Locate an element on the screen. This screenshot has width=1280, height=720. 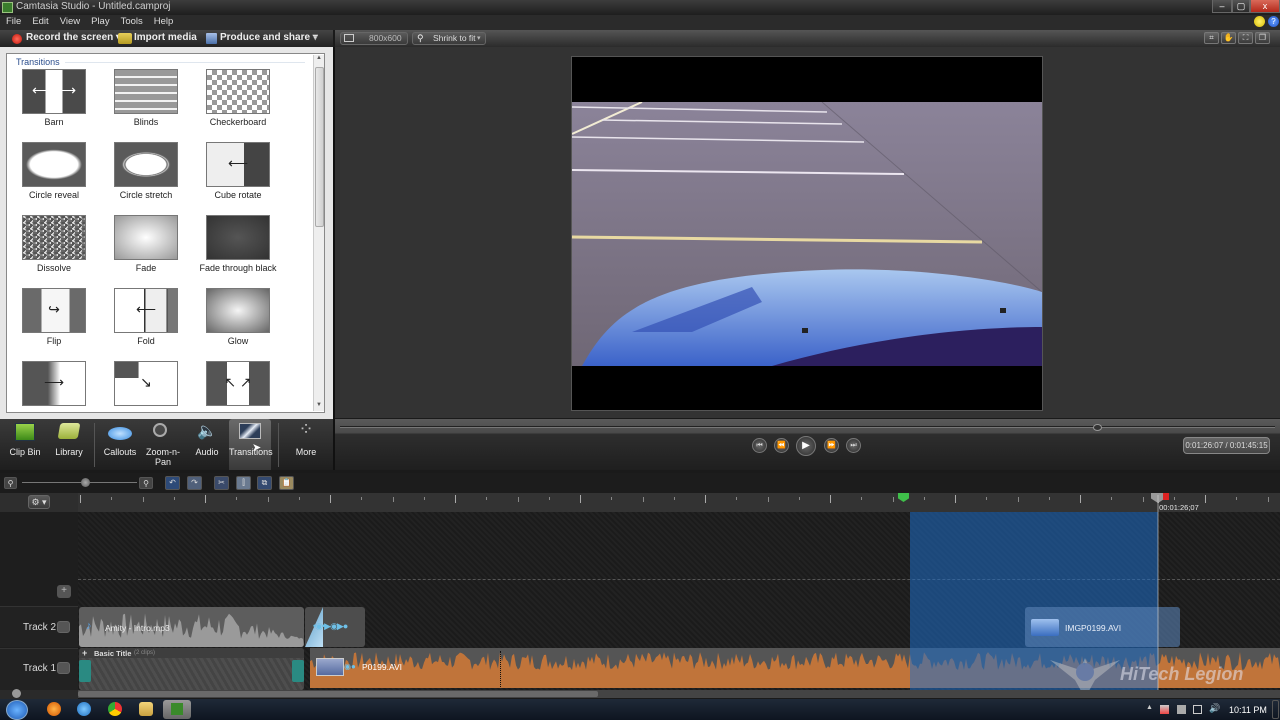
menu-view: View is located at coordinates (69, 21).